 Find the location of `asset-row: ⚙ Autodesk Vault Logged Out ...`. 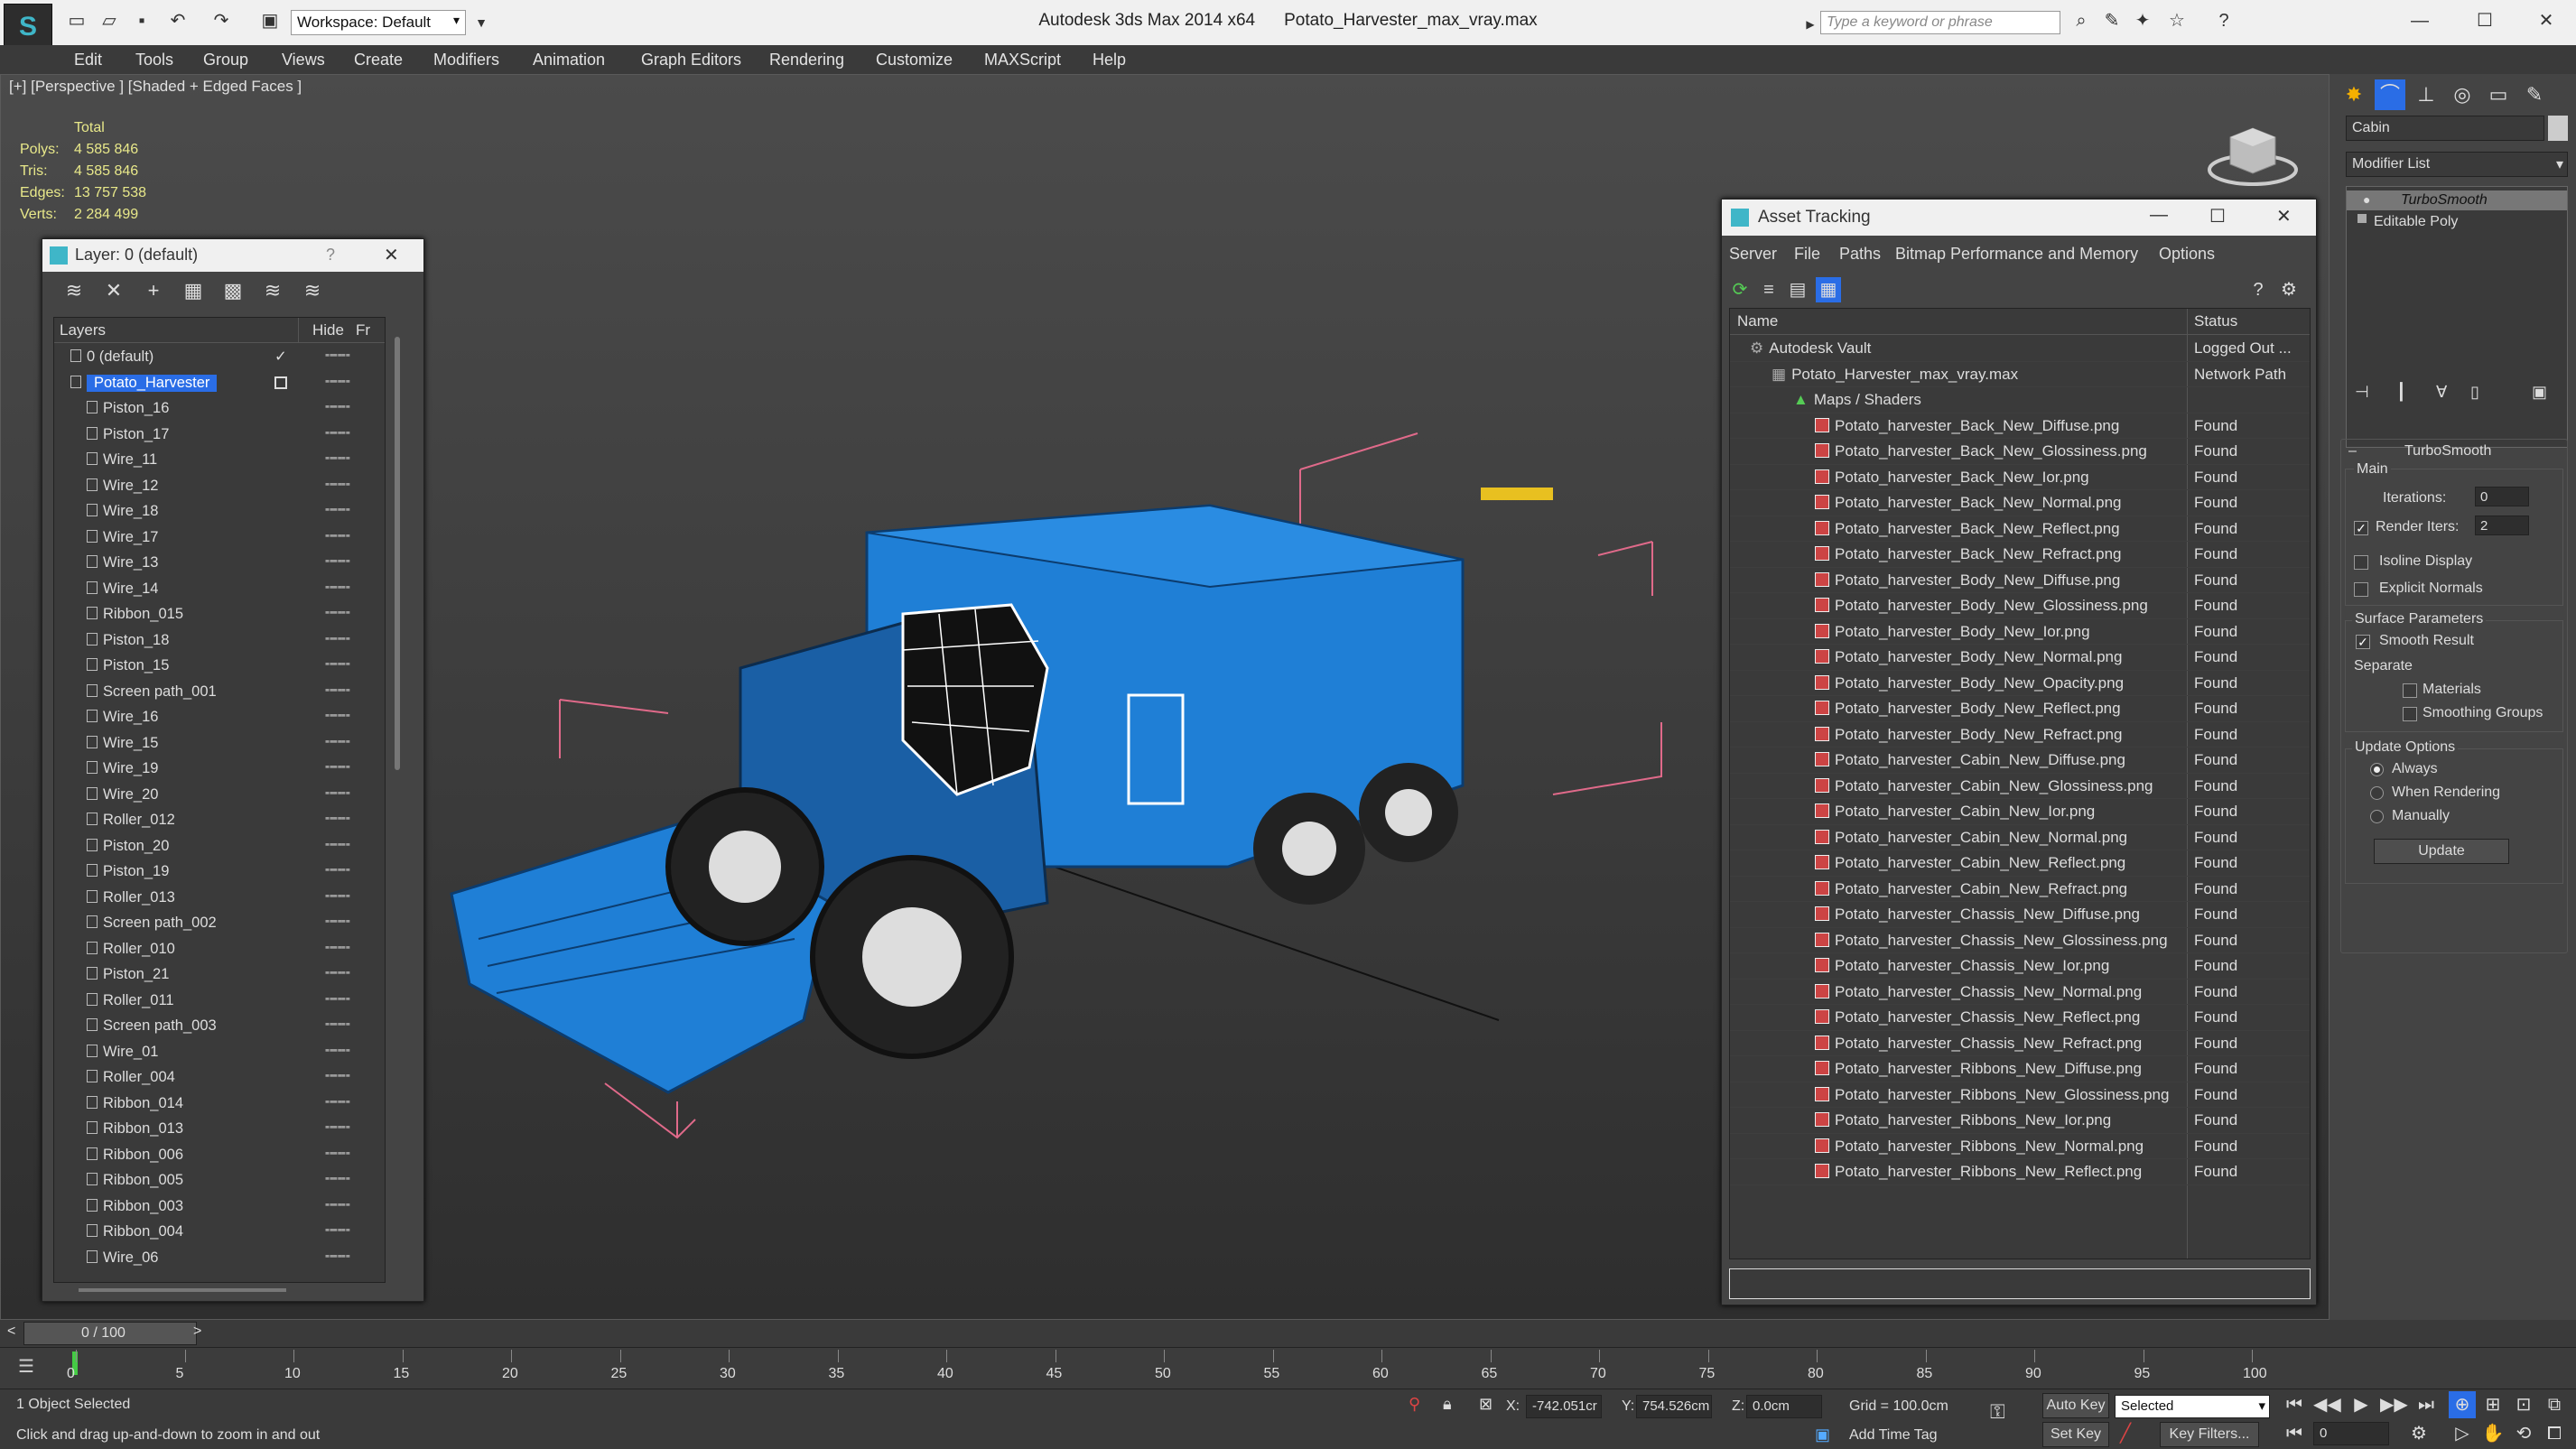

asset-row: ⚙ Autodesk Vault Logged Out ... is located at coordinates (2020, 349).